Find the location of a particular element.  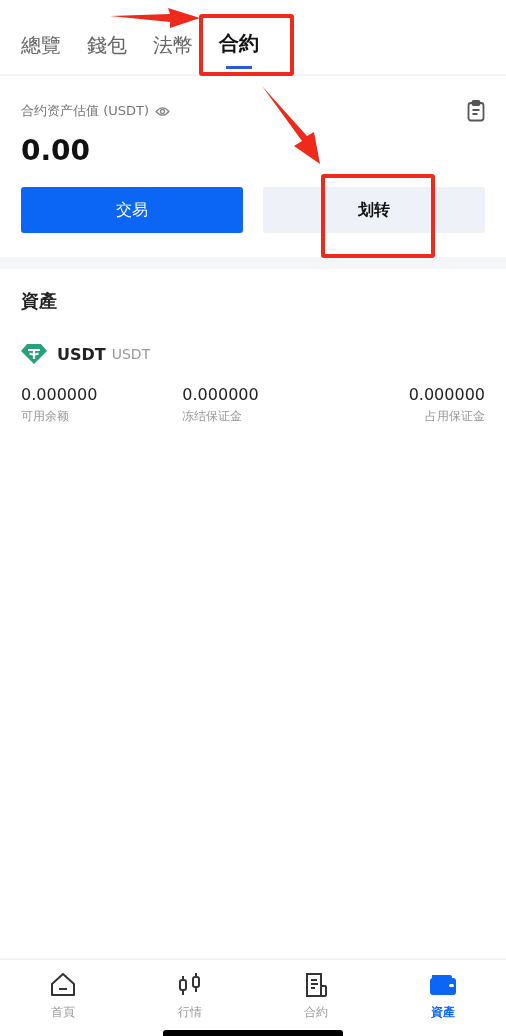

section-title: 資產 is located at coordinates (39, 301).